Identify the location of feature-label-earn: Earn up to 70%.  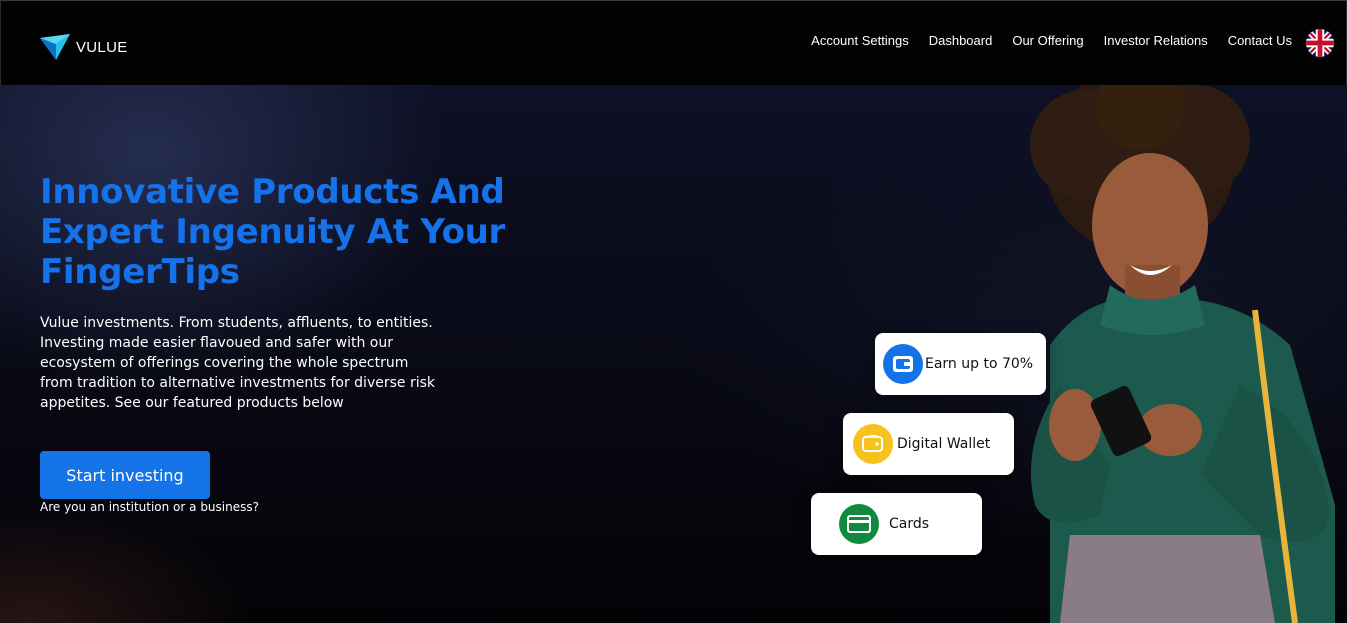
(979, 364).